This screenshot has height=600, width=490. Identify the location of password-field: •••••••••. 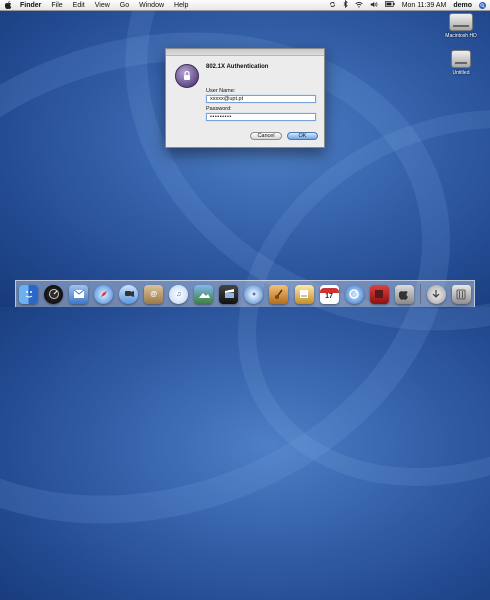
(261, 117).